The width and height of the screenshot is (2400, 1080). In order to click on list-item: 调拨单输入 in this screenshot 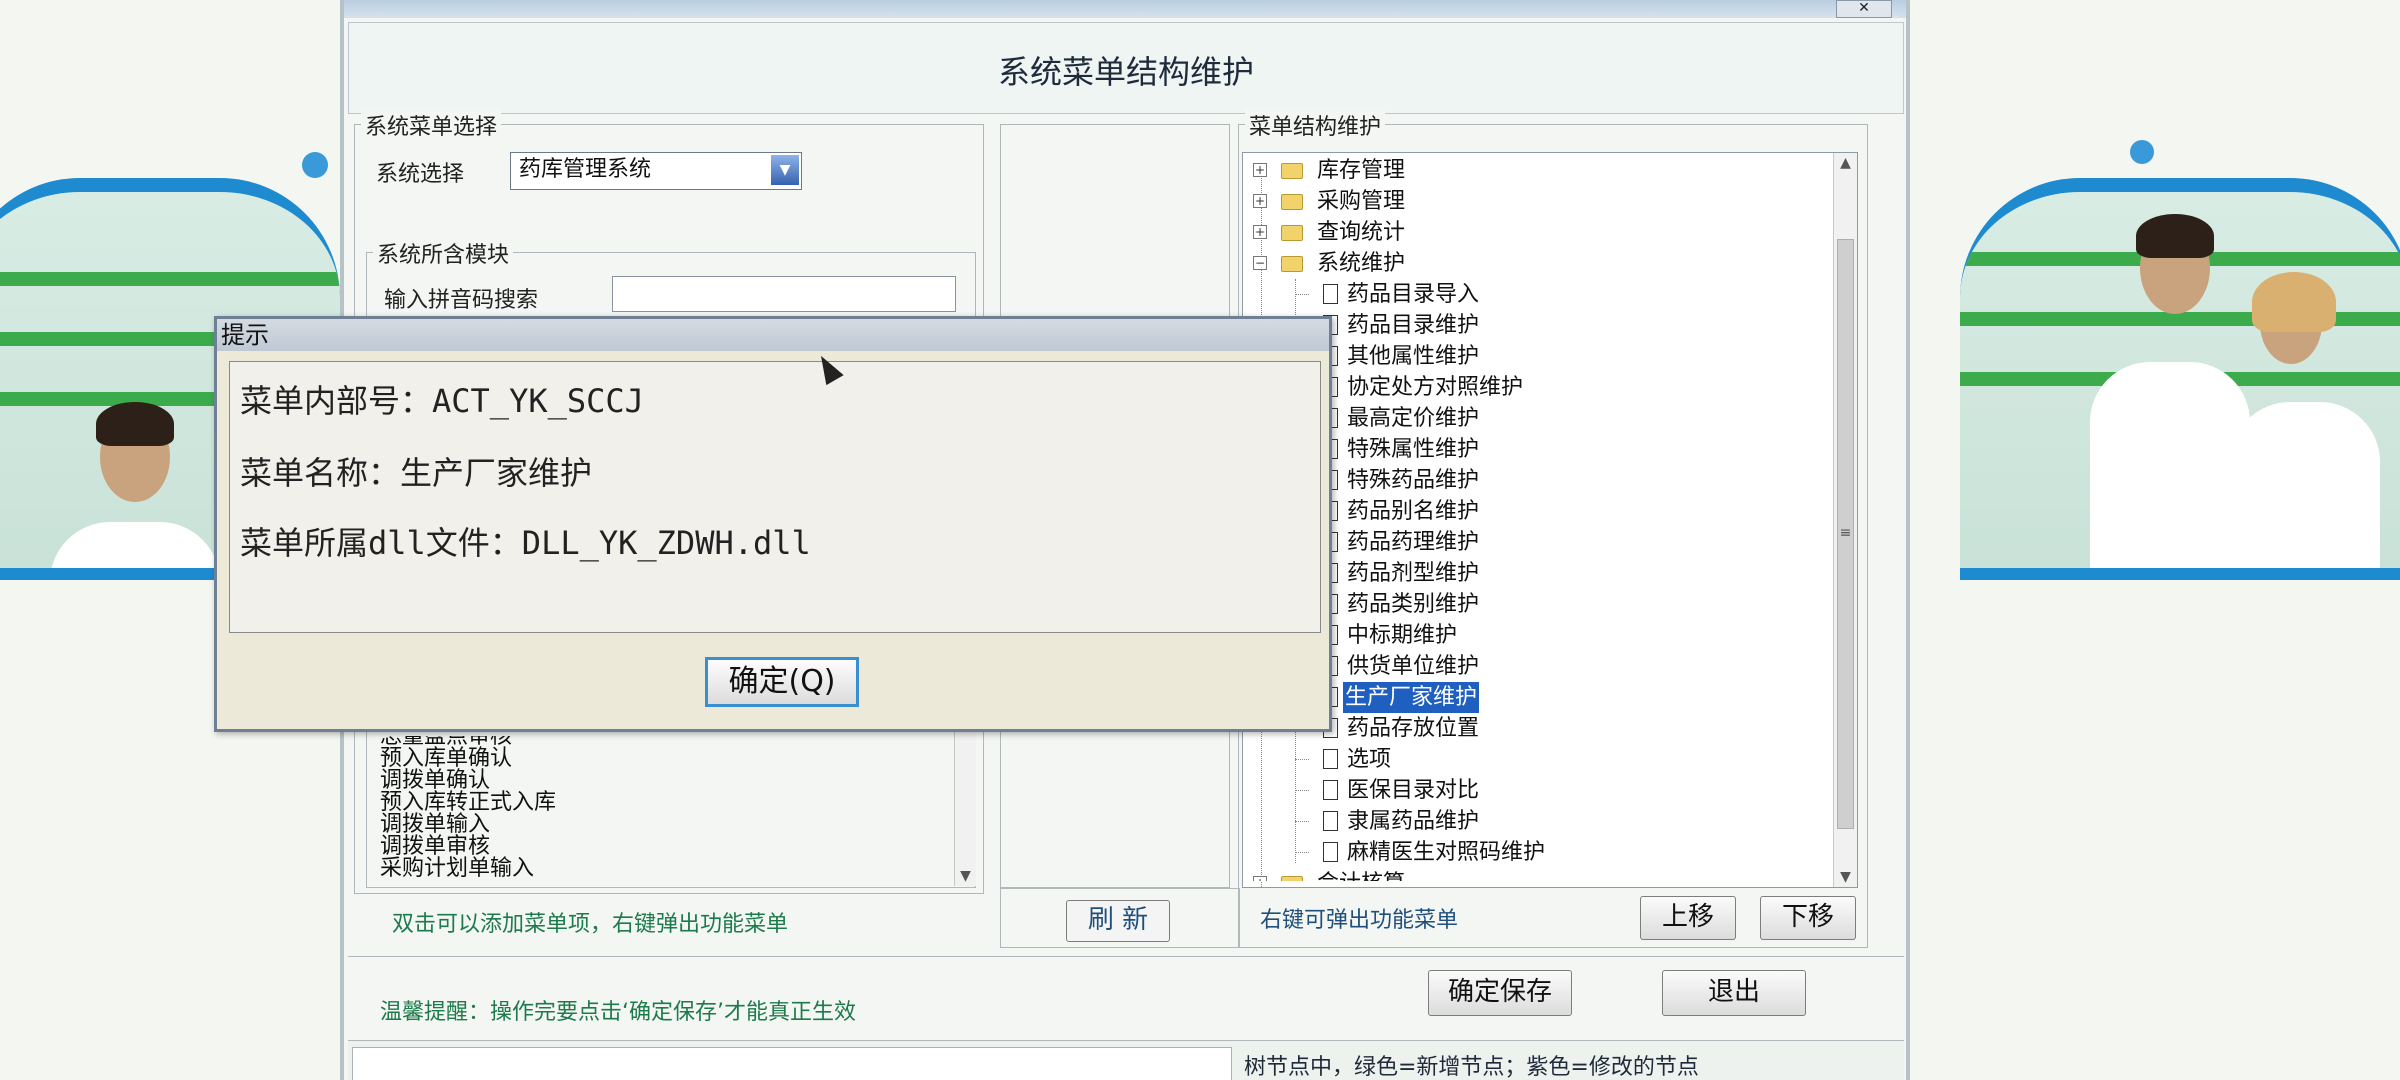, I will do `click(435, 825)`.